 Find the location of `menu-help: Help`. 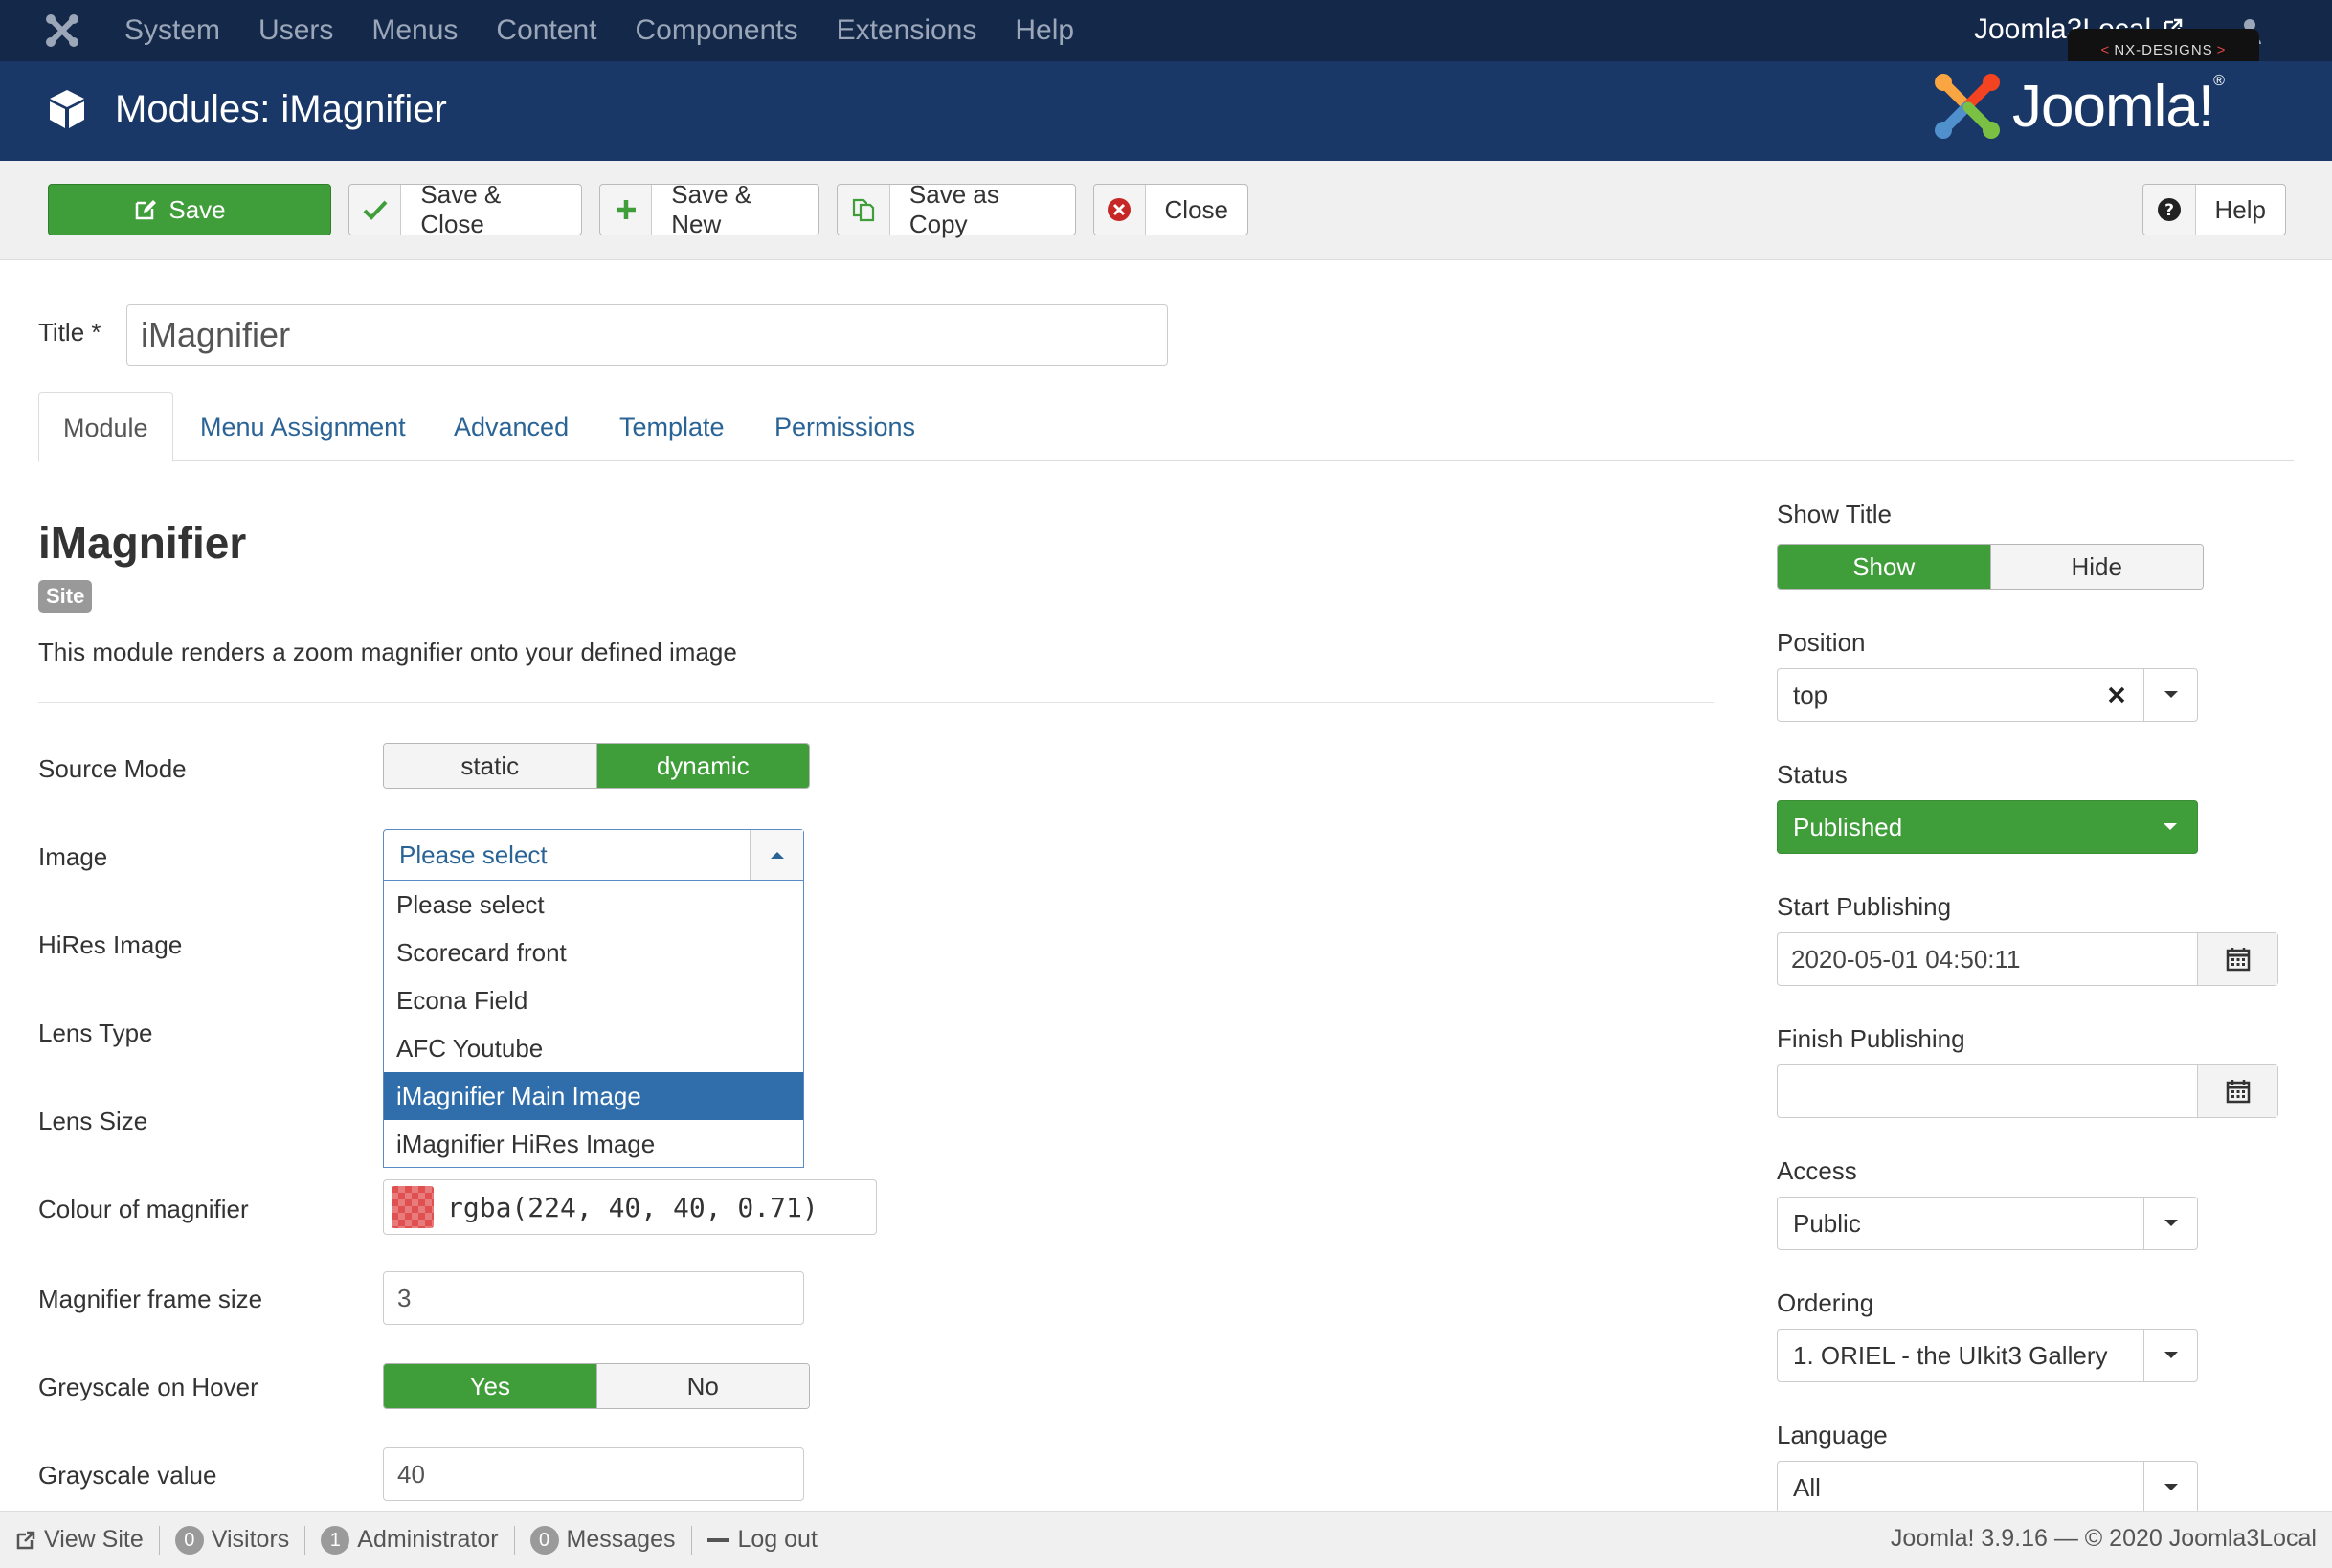

menu-help: Help is located at coordinates (1044, 31).